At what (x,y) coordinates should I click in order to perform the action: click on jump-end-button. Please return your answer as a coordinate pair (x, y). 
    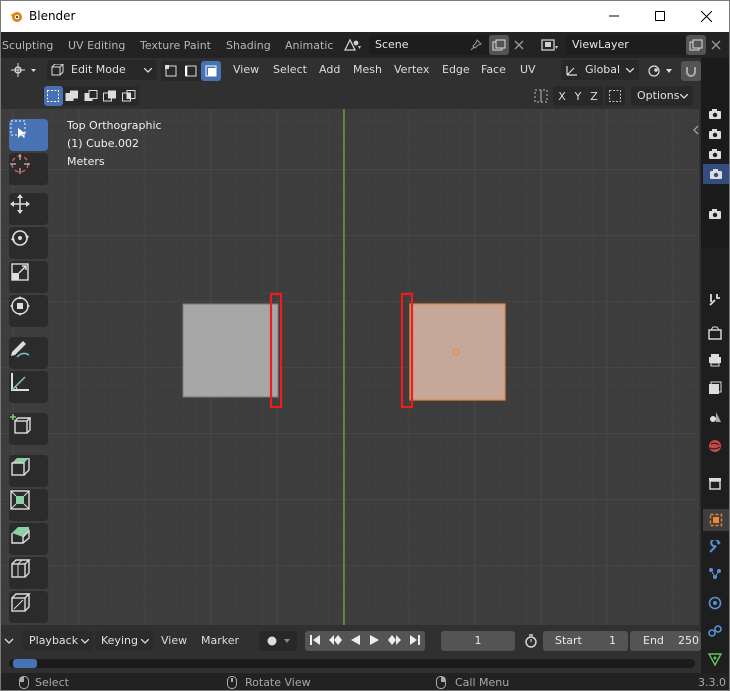
    Looking at the image, I should click on (415, 641).